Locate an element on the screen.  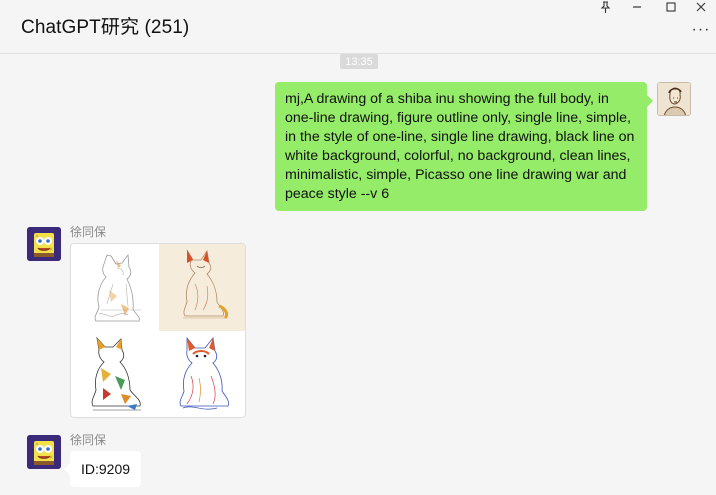
minimize-icon is located at coordinates (637, 7).